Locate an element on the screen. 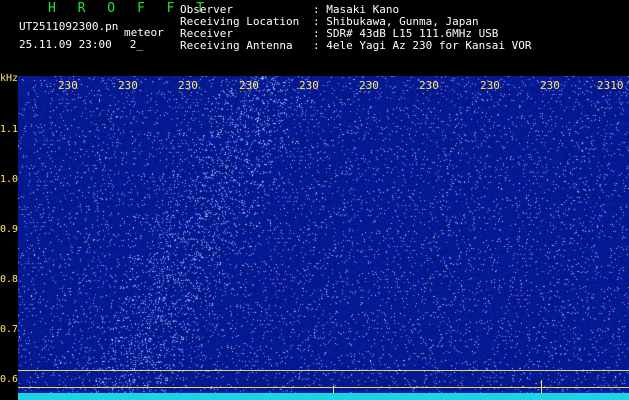  signal-mark is located at coordinates (541, 387).